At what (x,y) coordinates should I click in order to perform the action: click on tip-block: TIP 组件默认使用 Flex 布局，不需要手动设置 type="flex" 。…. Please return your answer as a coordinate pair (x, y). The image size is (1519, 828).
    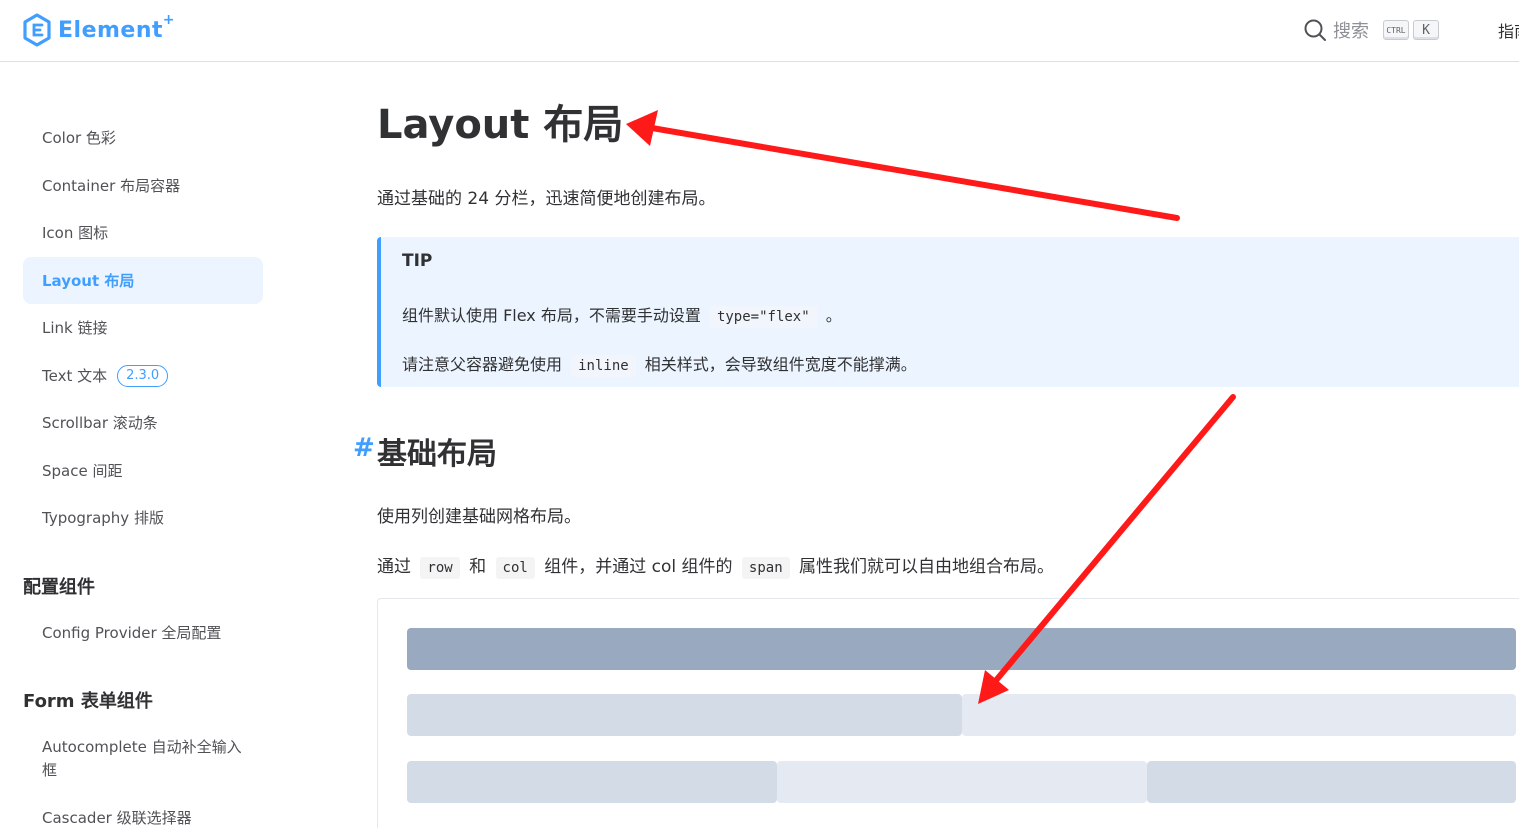
    Looking at the image, I should click on (948, 312).